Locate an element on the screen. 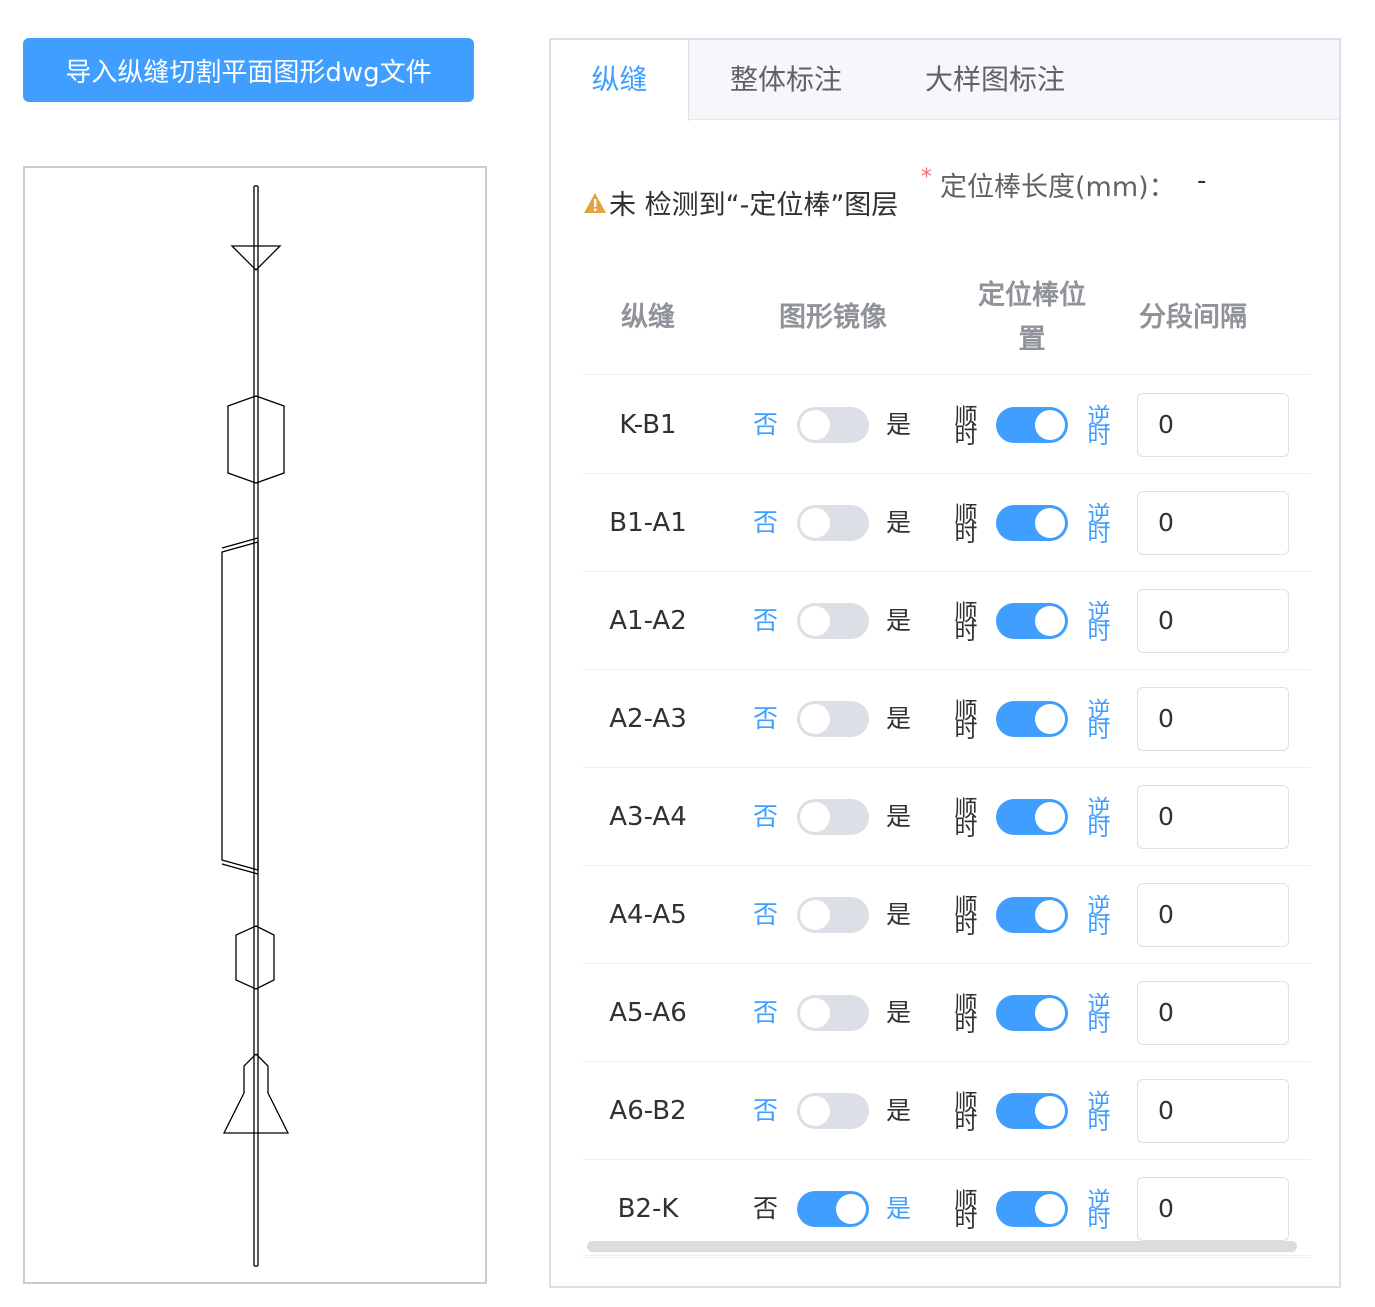 The image size is (1375, 1307). required-mark: * is located at coordinates (926, 177).